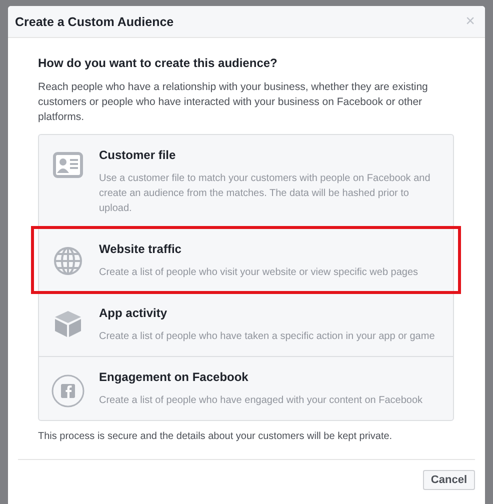 This screenshot has width=493, height=504. What do you see at coordinates (216, 436) in the screenshot?
I see `privacy-note: This process is secure and the details about your customers will be kept private.` at bounding box center [216, 436].